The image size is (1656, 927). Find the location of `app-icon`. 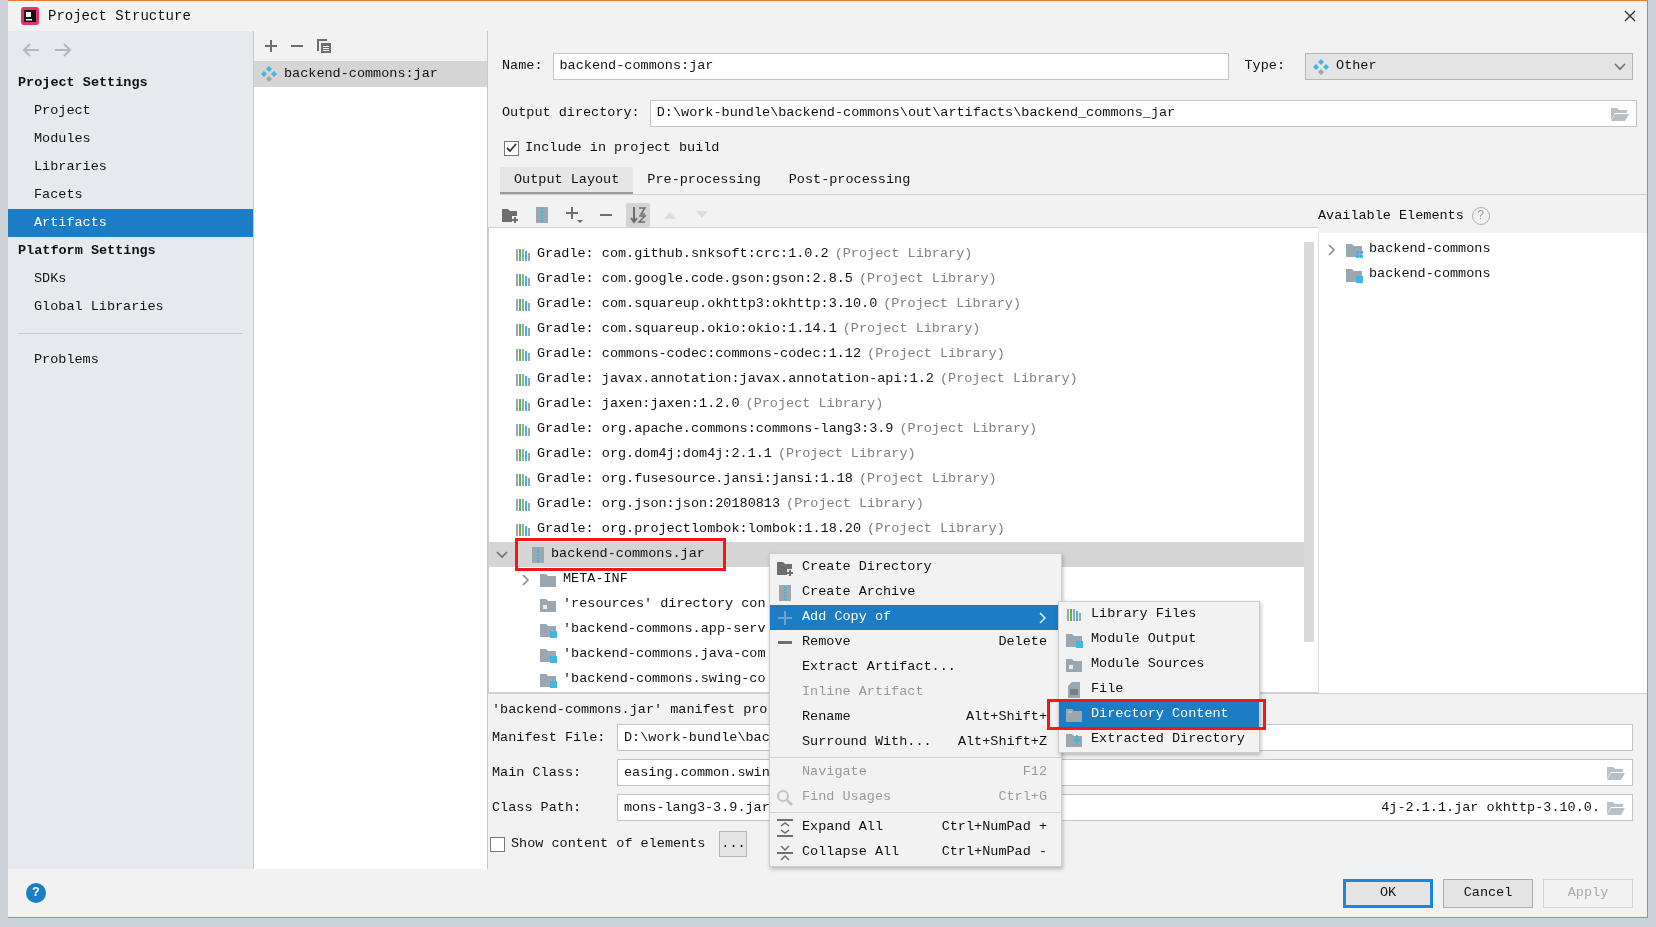

app-icon is located at coordinates (30, 16).